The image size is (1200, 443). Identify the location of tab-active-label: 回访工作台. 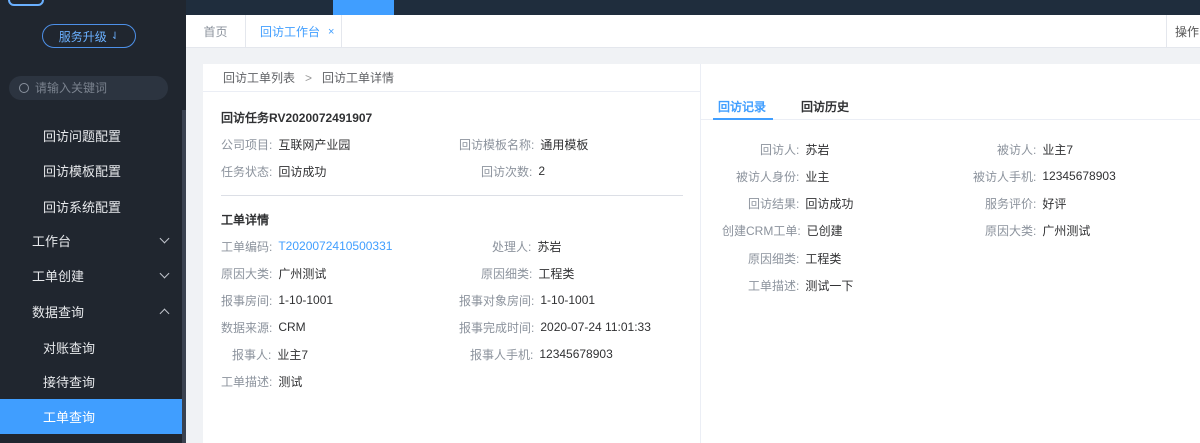
(290, 32).